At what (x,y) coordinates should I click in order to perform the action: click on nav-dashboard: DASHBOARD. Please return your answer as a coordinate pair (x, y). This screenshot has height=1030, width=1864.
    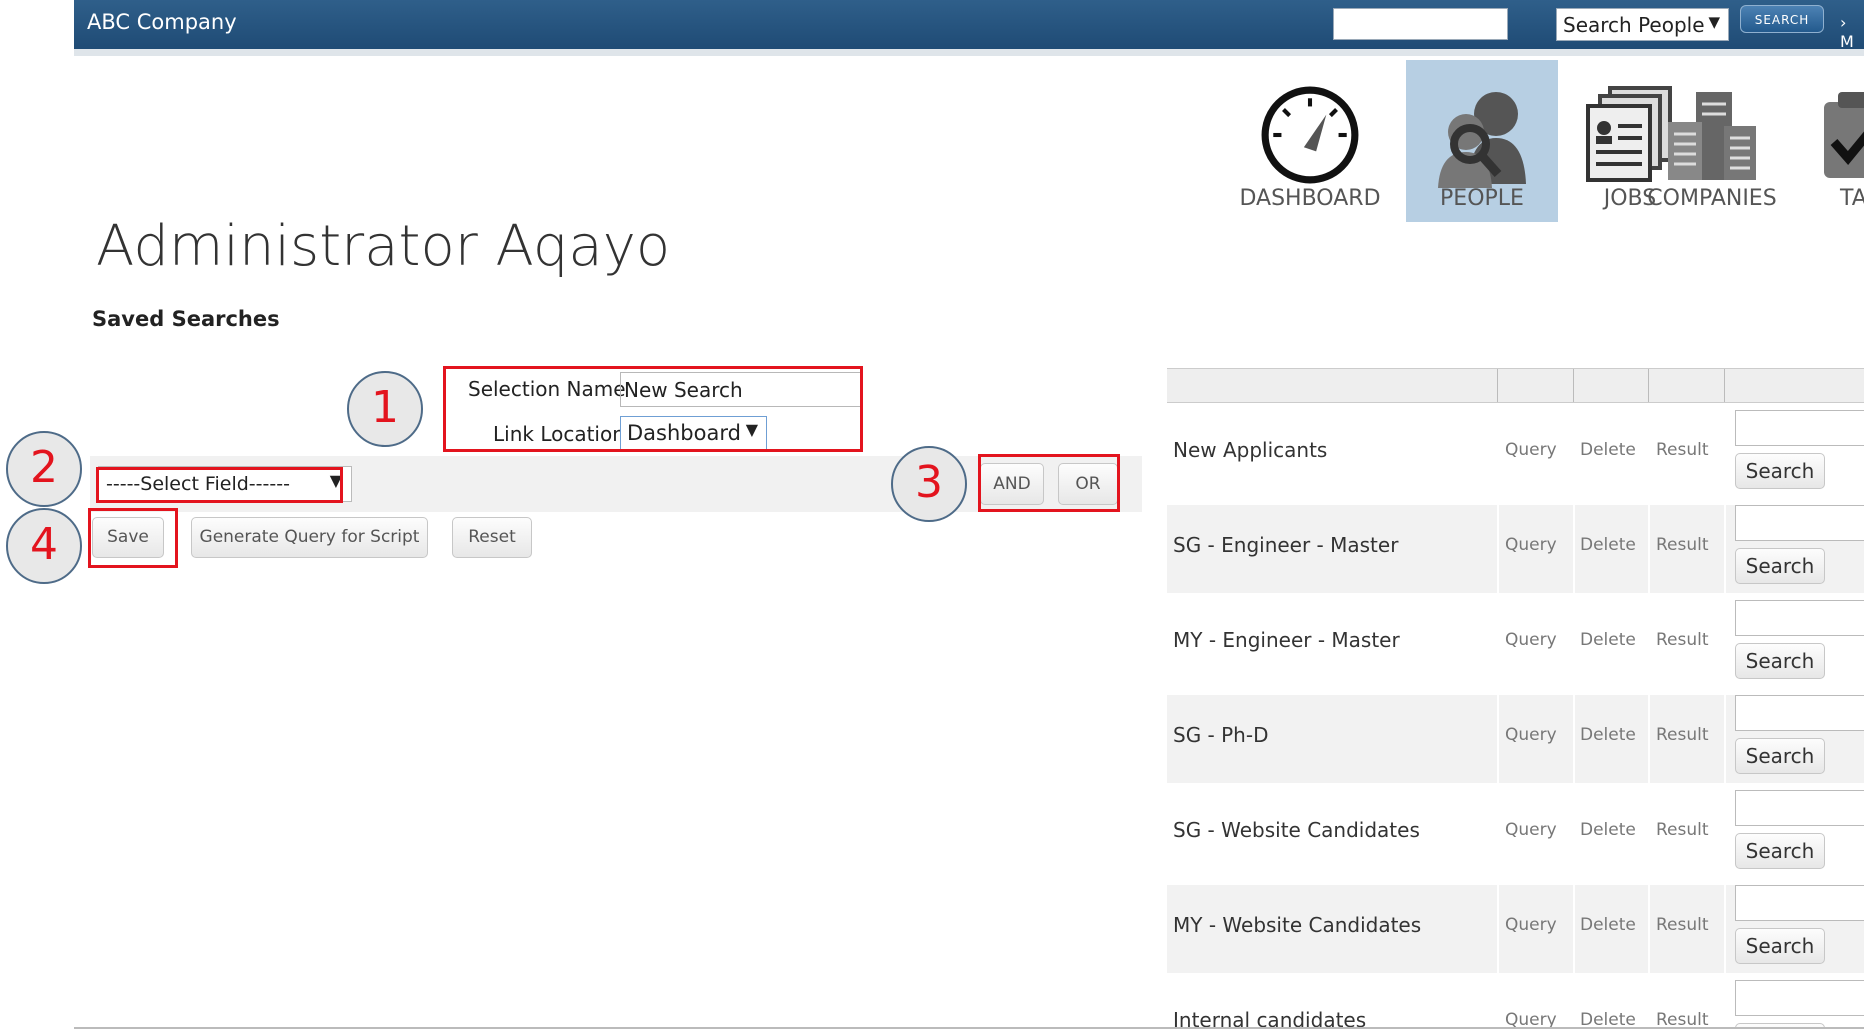
    Looking at the image, I should click on (1310, 141).